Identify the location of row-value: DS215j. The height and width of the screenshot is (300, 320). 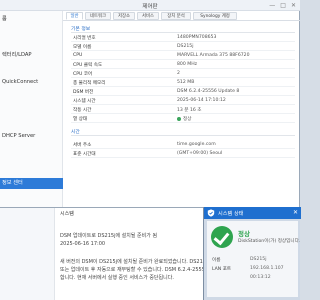
(185, 46).